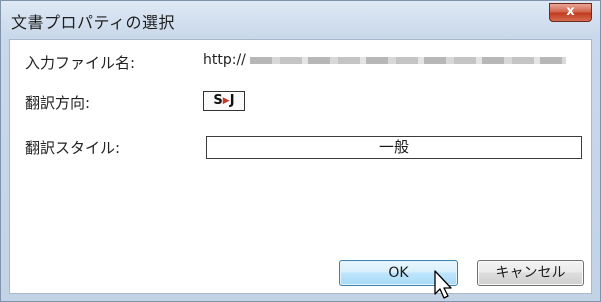  I want to click on title-bar: 文書プロパティの選択 x, so click(300, 20).